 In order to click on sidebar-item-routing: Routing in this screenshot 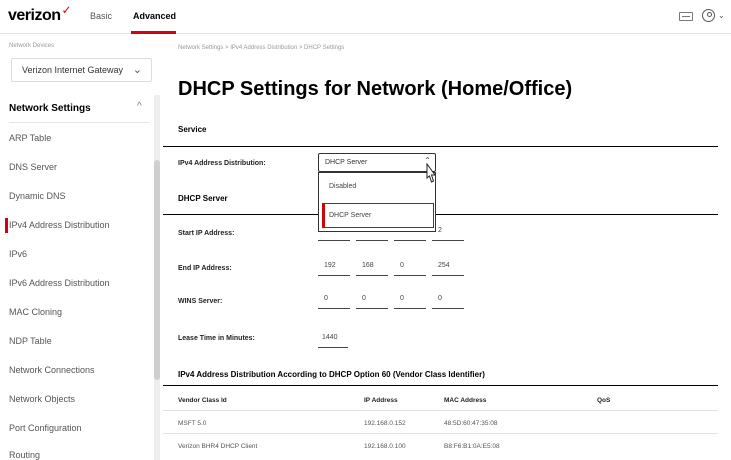, I will do `click(24, 455)`.